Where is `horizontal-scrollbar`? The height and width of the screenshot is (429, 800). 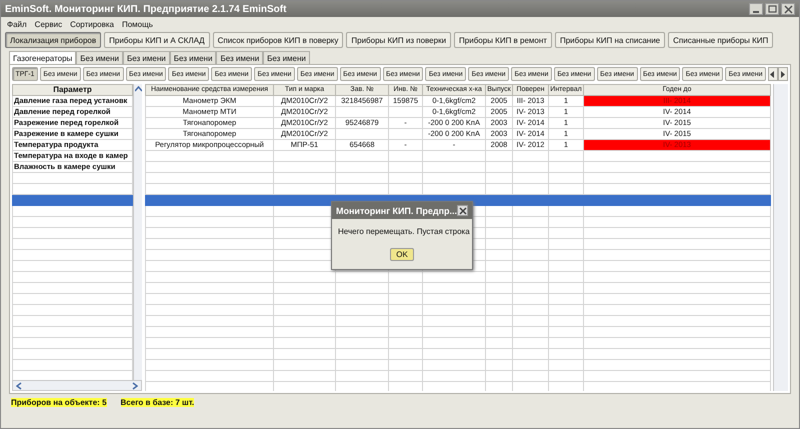 horizontal-scrollbar is located at coordinates (77, 385).